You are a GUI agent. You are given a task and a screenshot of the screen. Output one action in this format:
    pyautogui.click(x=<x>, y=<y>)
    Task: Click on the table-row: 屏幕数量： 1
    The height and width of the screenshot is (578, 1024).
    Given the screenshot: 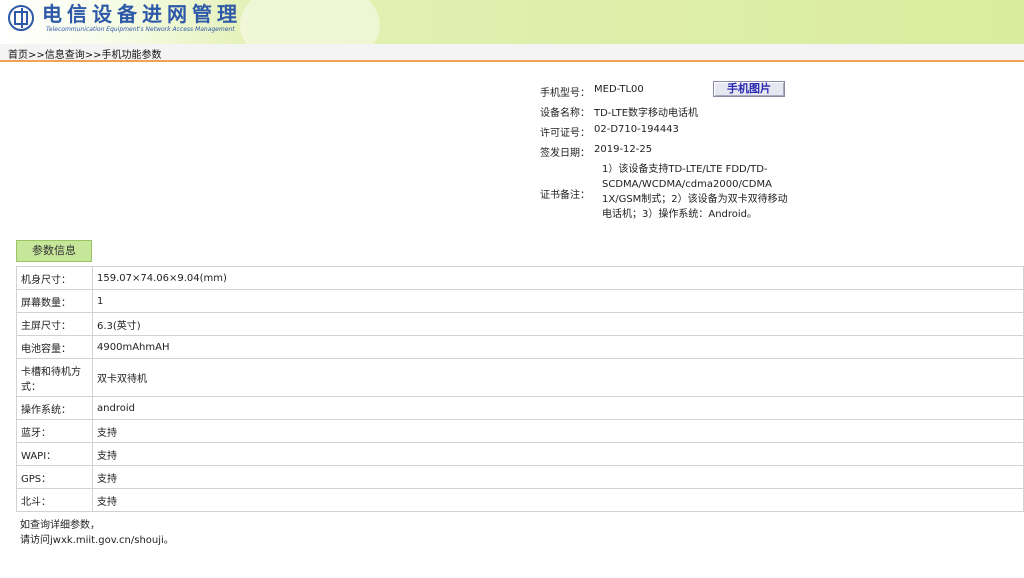 What is the action you would take?
    pyautogui.click(x=520, y=301)
    